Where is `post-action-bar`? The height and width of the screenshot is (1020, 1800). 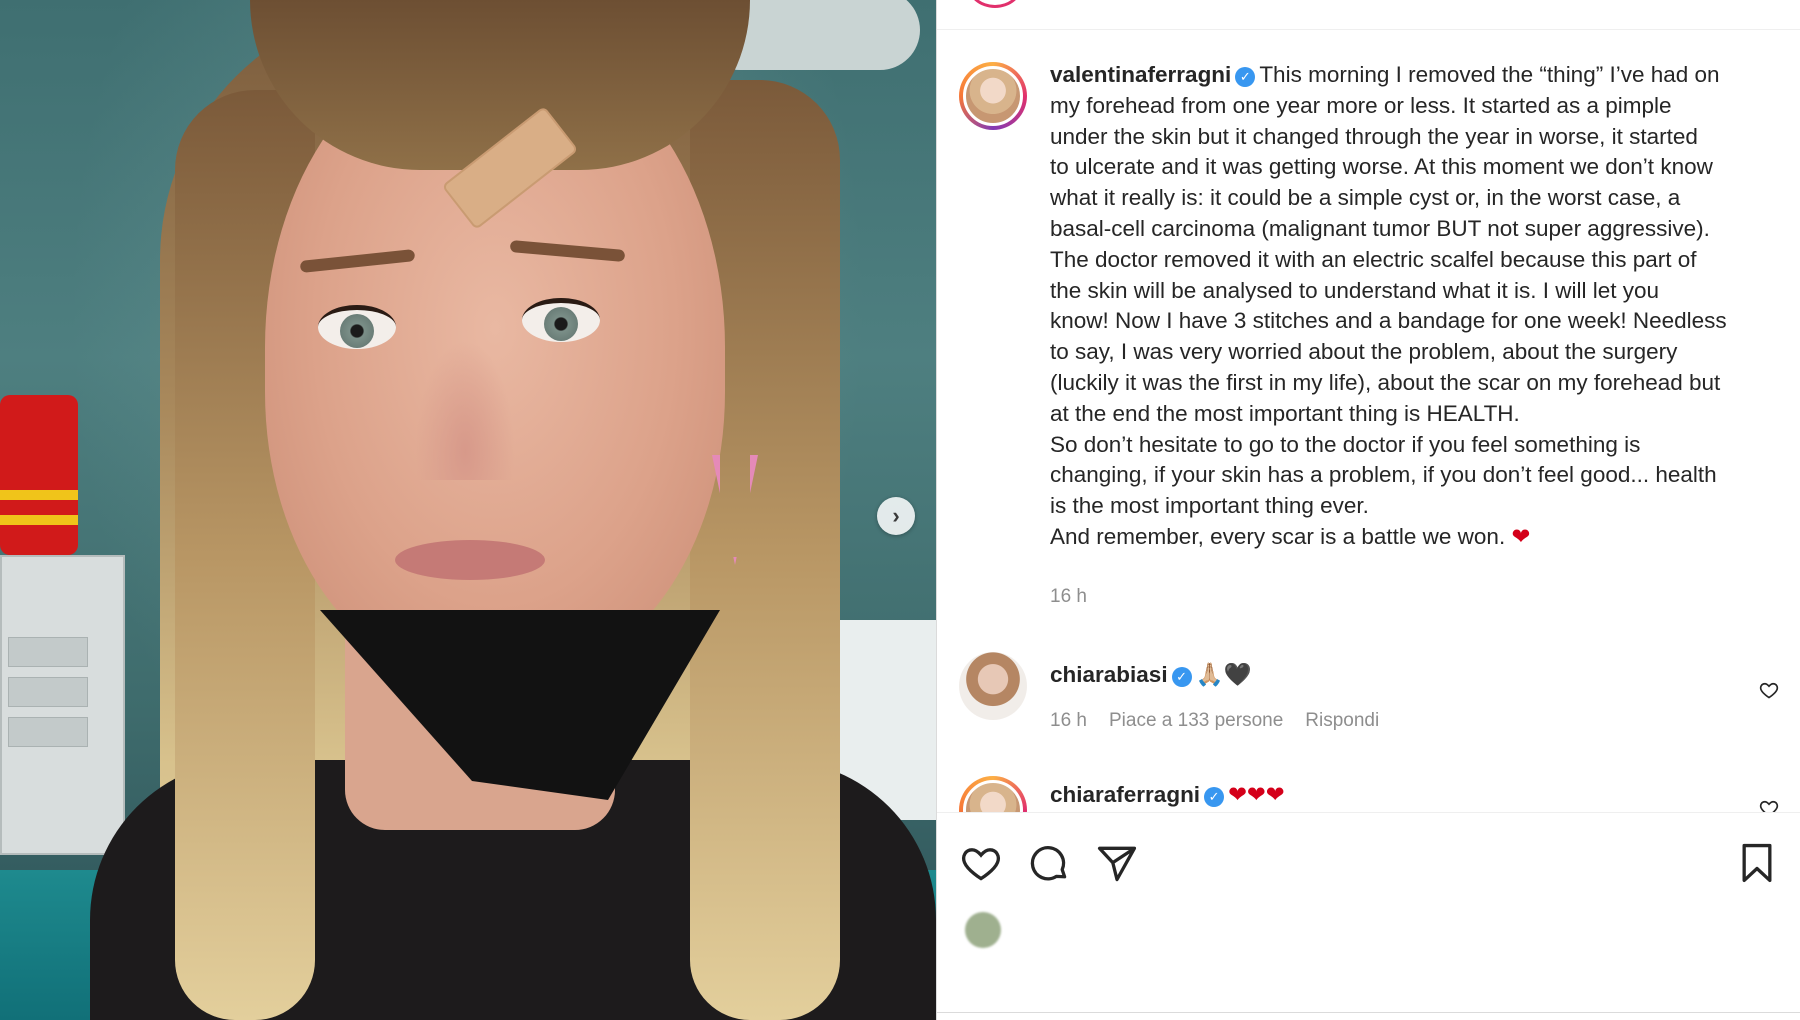 post-action-bar is located at coordinates (1368, 858).